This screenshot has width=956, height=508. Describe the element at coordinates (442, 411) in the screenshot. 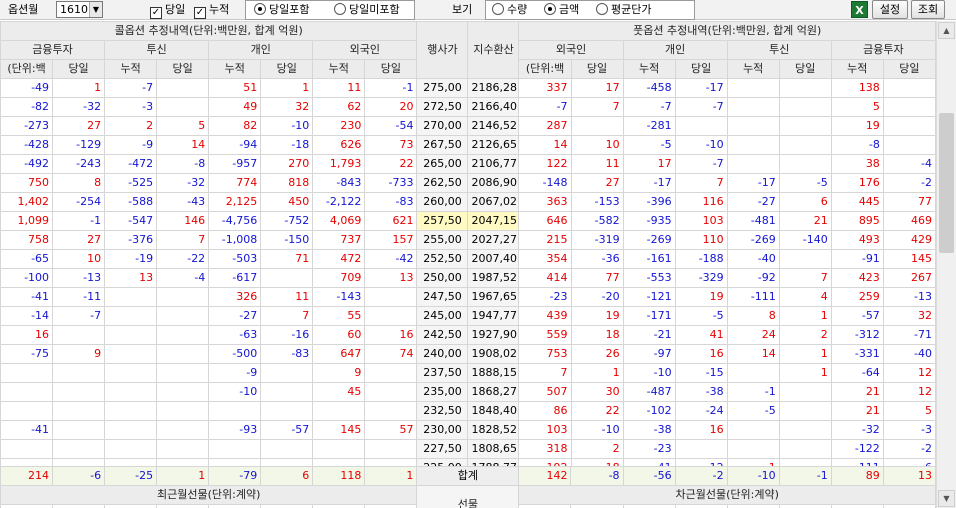

I see `strike-cell-23250: 232,50` at that location.